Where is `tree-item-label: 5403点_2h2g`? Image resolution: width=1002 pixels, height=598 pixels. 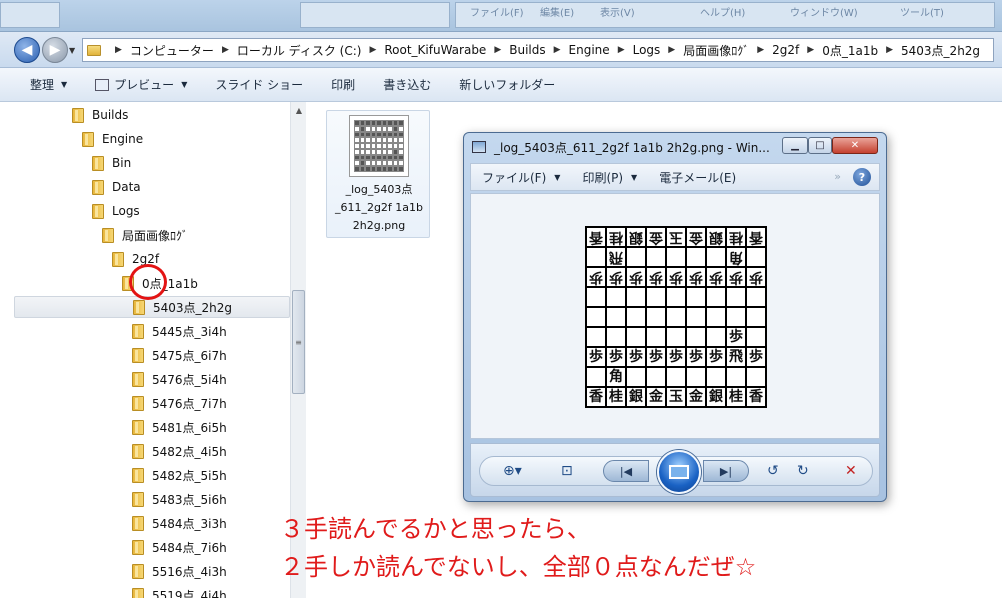 tree-item-label: 5403点_2h2g is located at coordinates (193, 307).